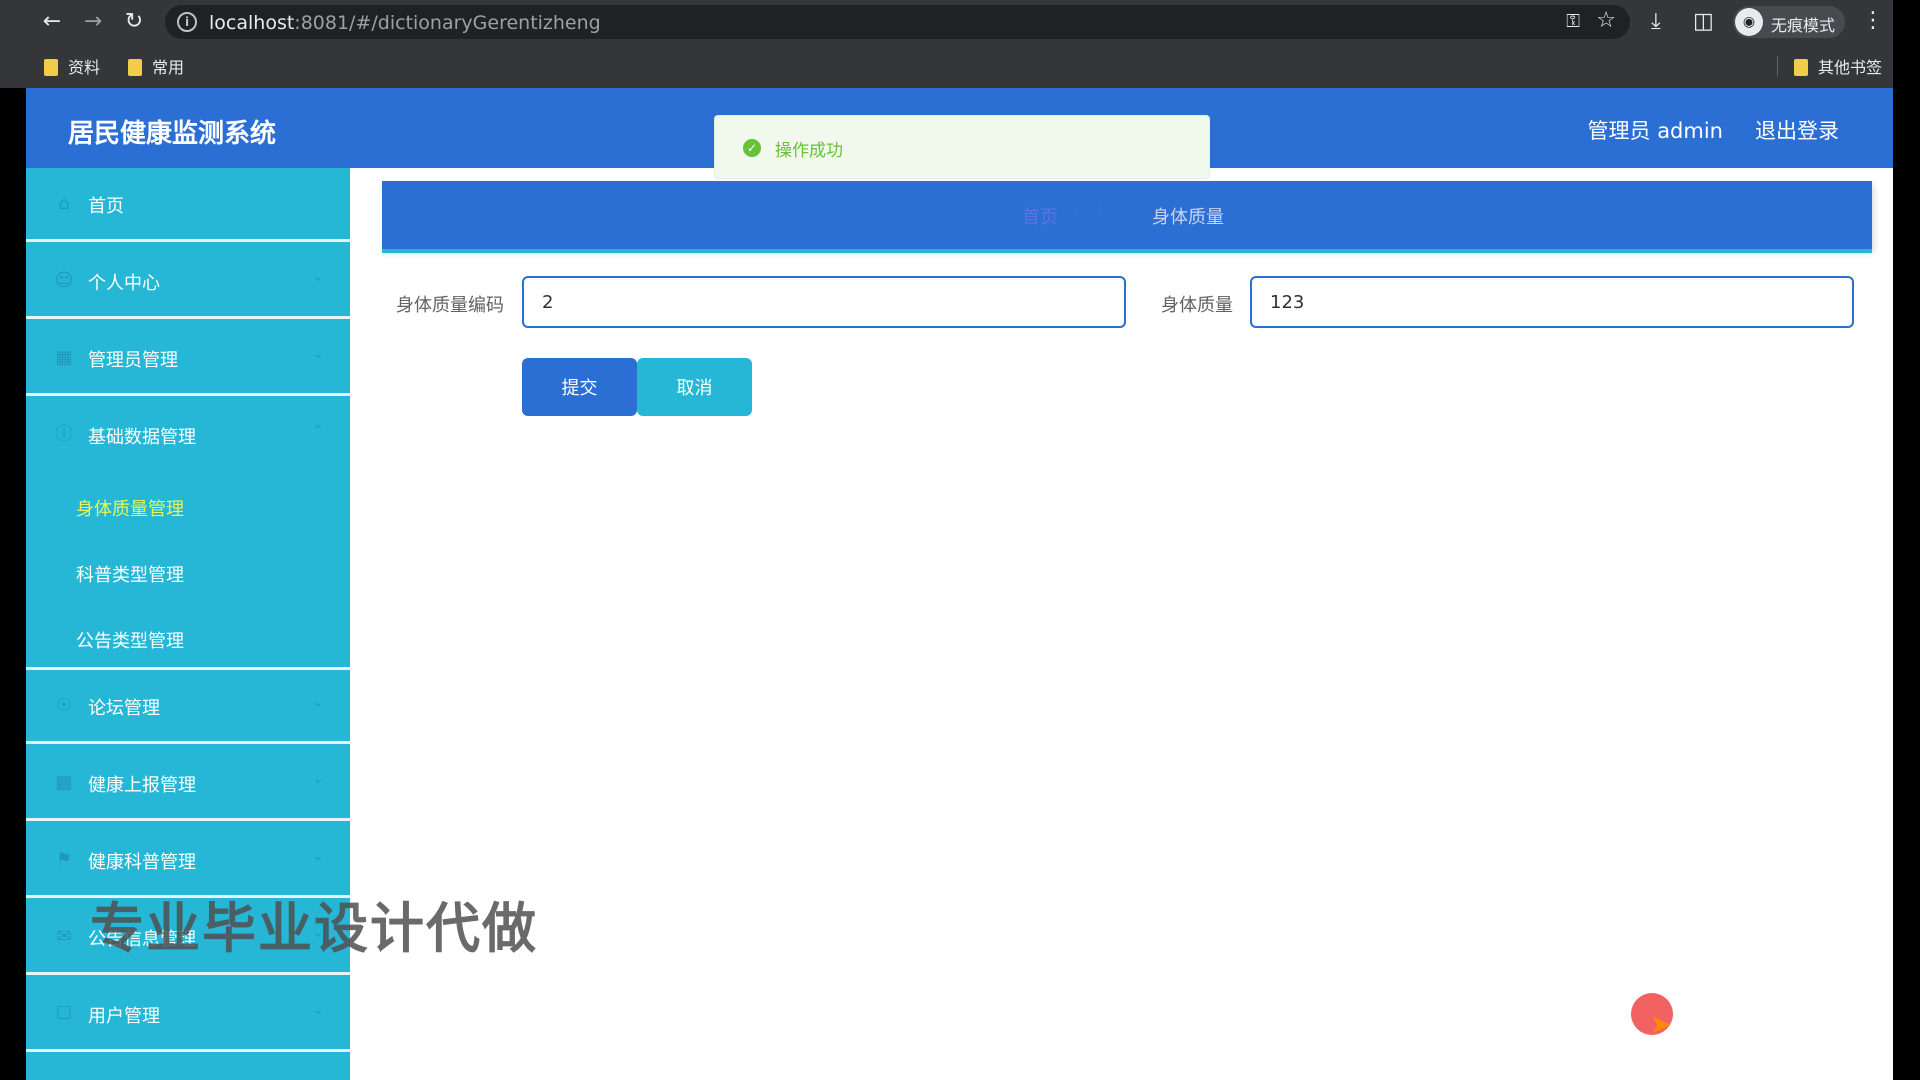 The width and height of the screenshot is (1920, 1080). Describe the element at coordinates (1197, 305) in the screenshot. I see `name-field-label: 身体质量` at that location.